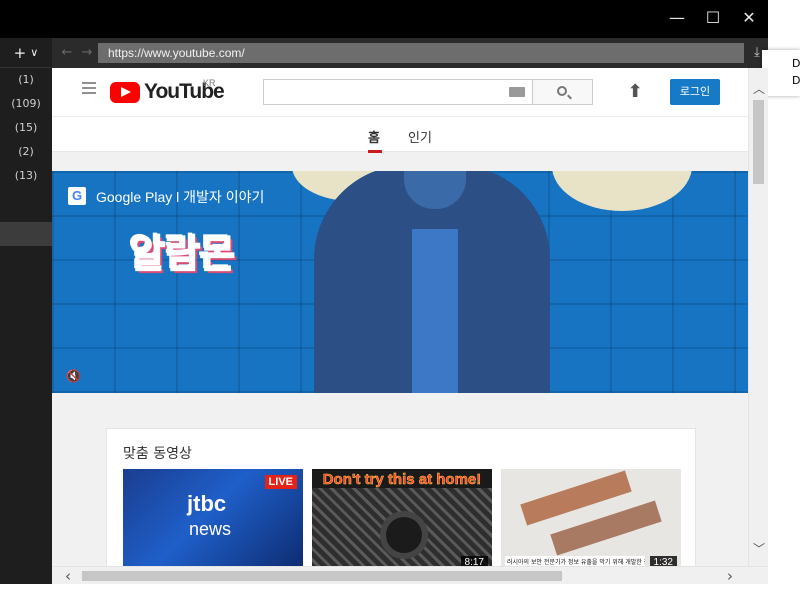 The width and height of the screenshot is (800, 600). What do you see at coordinates (713, 18) in the screenshot?
I see `maximize-button: ☐` at bounding box center [713, 18].